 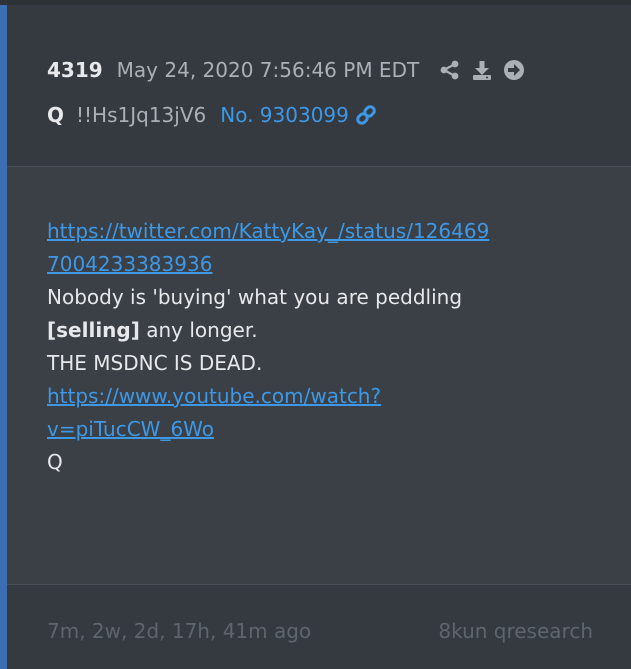 I want to click on post-date: May 24, 2020 7:56:46 PM EDT, so click(x=268, y=70).